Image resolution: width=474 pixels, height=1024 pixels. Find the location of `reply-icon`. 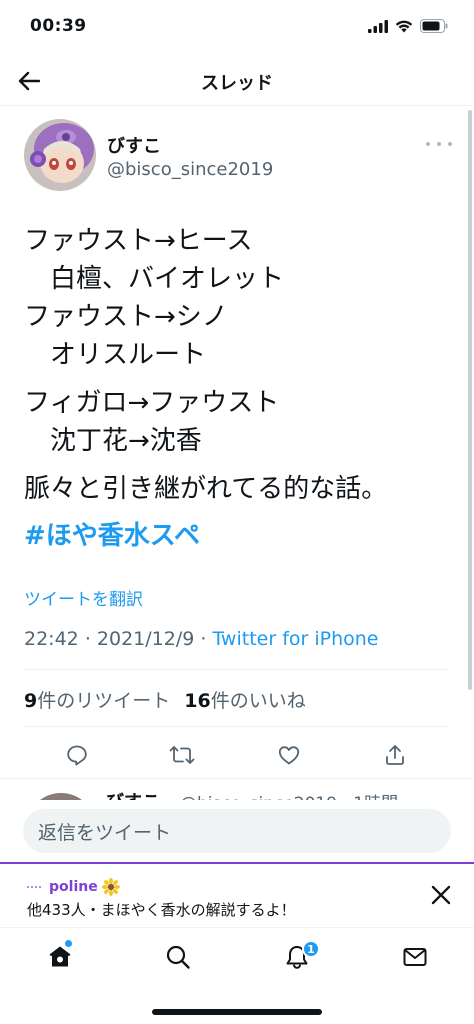

reply-icon is located at coordinates (77, 755).